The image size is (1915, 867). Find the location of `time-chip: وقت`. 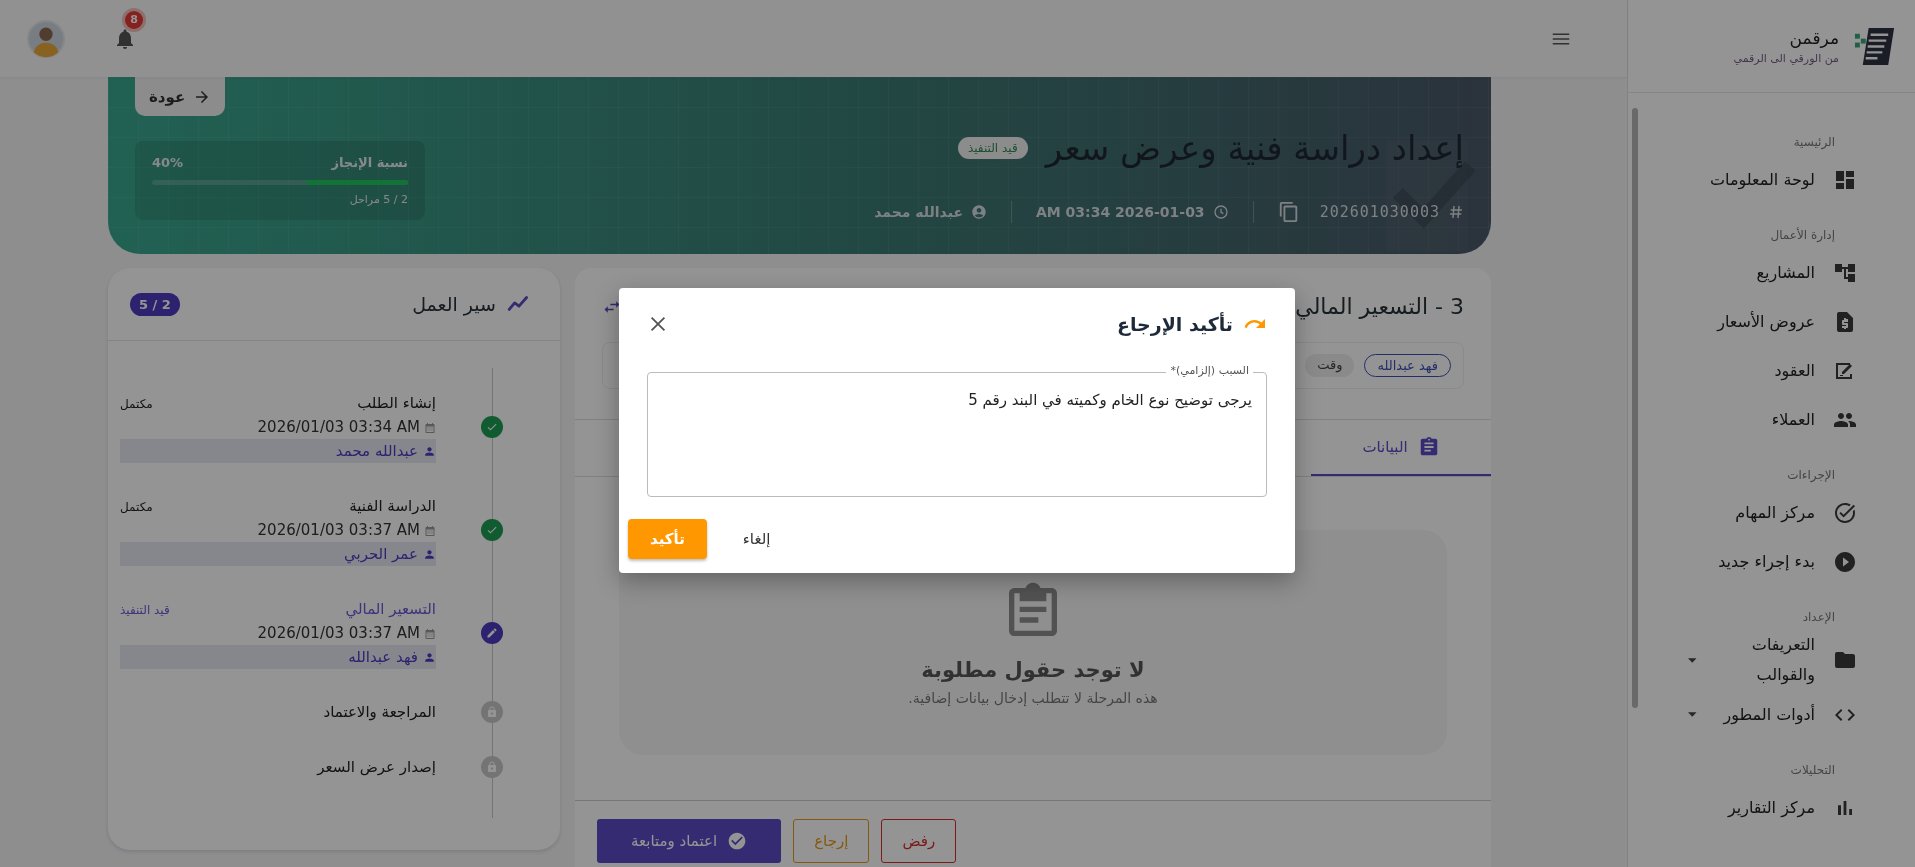

time-chip: وقت is located at coordinates (1330, 365).